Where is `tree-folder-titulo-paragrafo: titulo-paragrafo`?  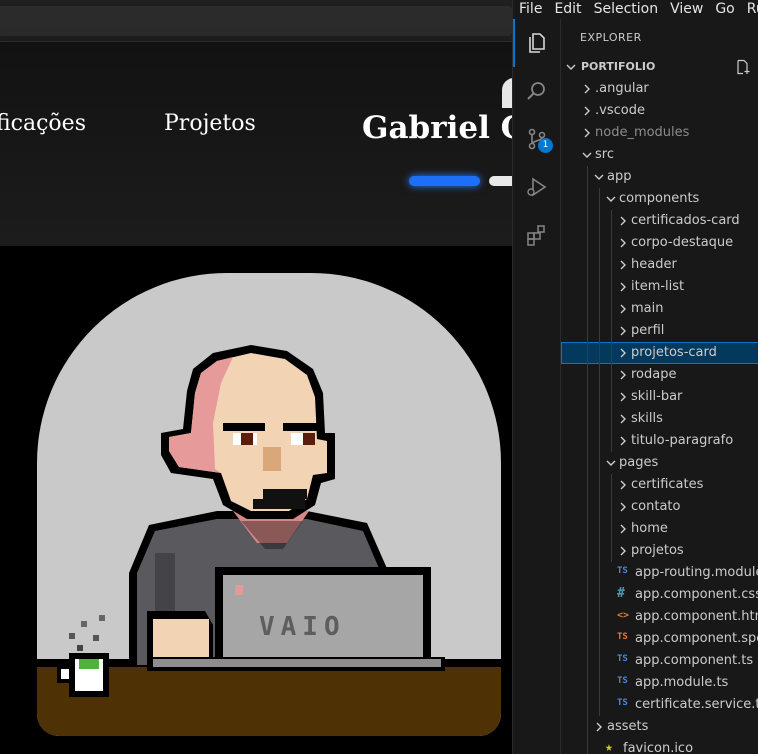
tree-folder-titulo-paragrafo: titulo-paragrafo is located at coordinates (659, 441).